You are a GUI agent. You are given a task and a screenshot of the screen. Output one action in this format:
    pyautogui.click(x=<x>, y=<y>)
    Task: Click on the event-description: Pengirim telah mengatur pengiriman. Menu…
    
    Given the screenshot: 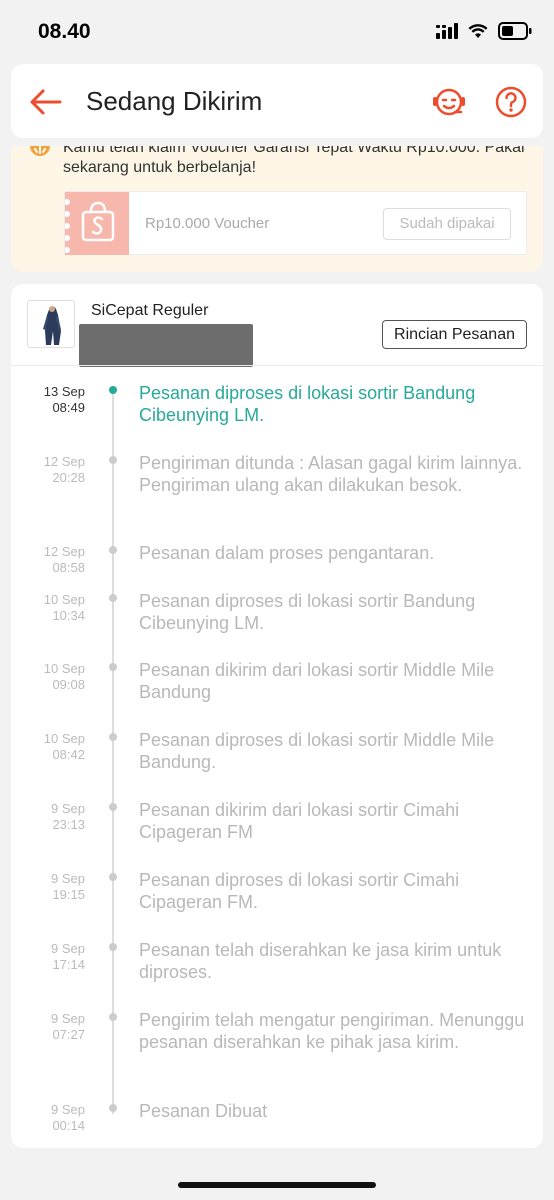 What is the action you would take?
    pyautogui.click(x=332, y=1031)
    